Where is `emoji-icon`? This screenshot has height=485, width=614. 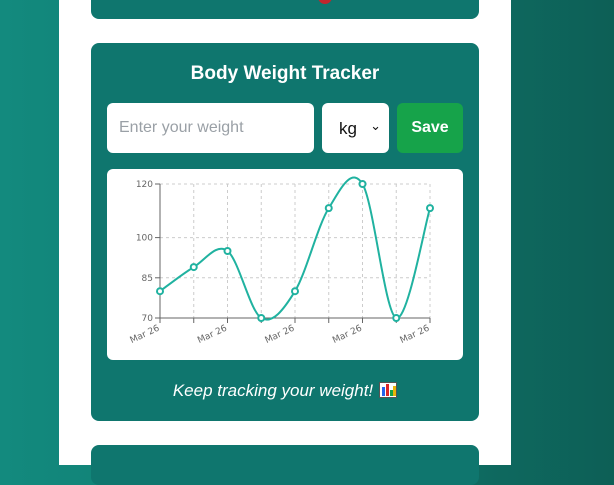 emoji-icon is located at coordinates (325, 2).